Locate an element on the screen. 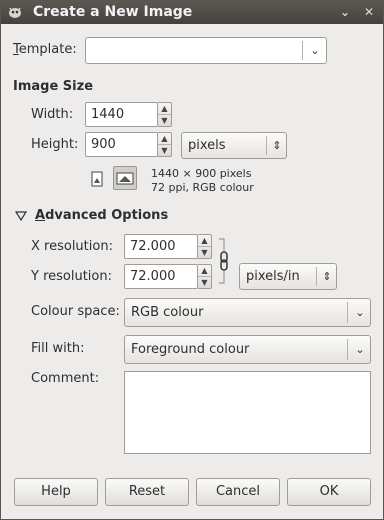 Image resolution: width=384 pixels, height=520 pixels. ok-button: OK is located at coordinates (329, 492).